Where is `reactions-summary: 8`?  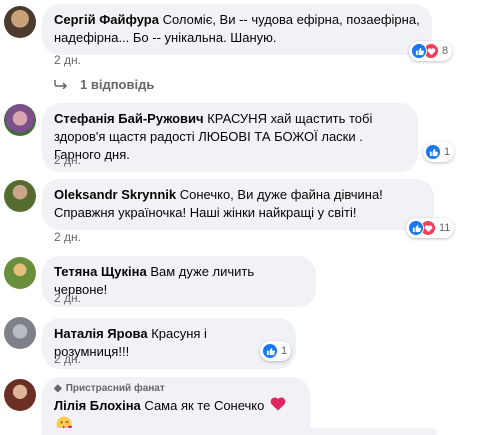
reactions-summary: 8 is located at coordinates (431, 51).